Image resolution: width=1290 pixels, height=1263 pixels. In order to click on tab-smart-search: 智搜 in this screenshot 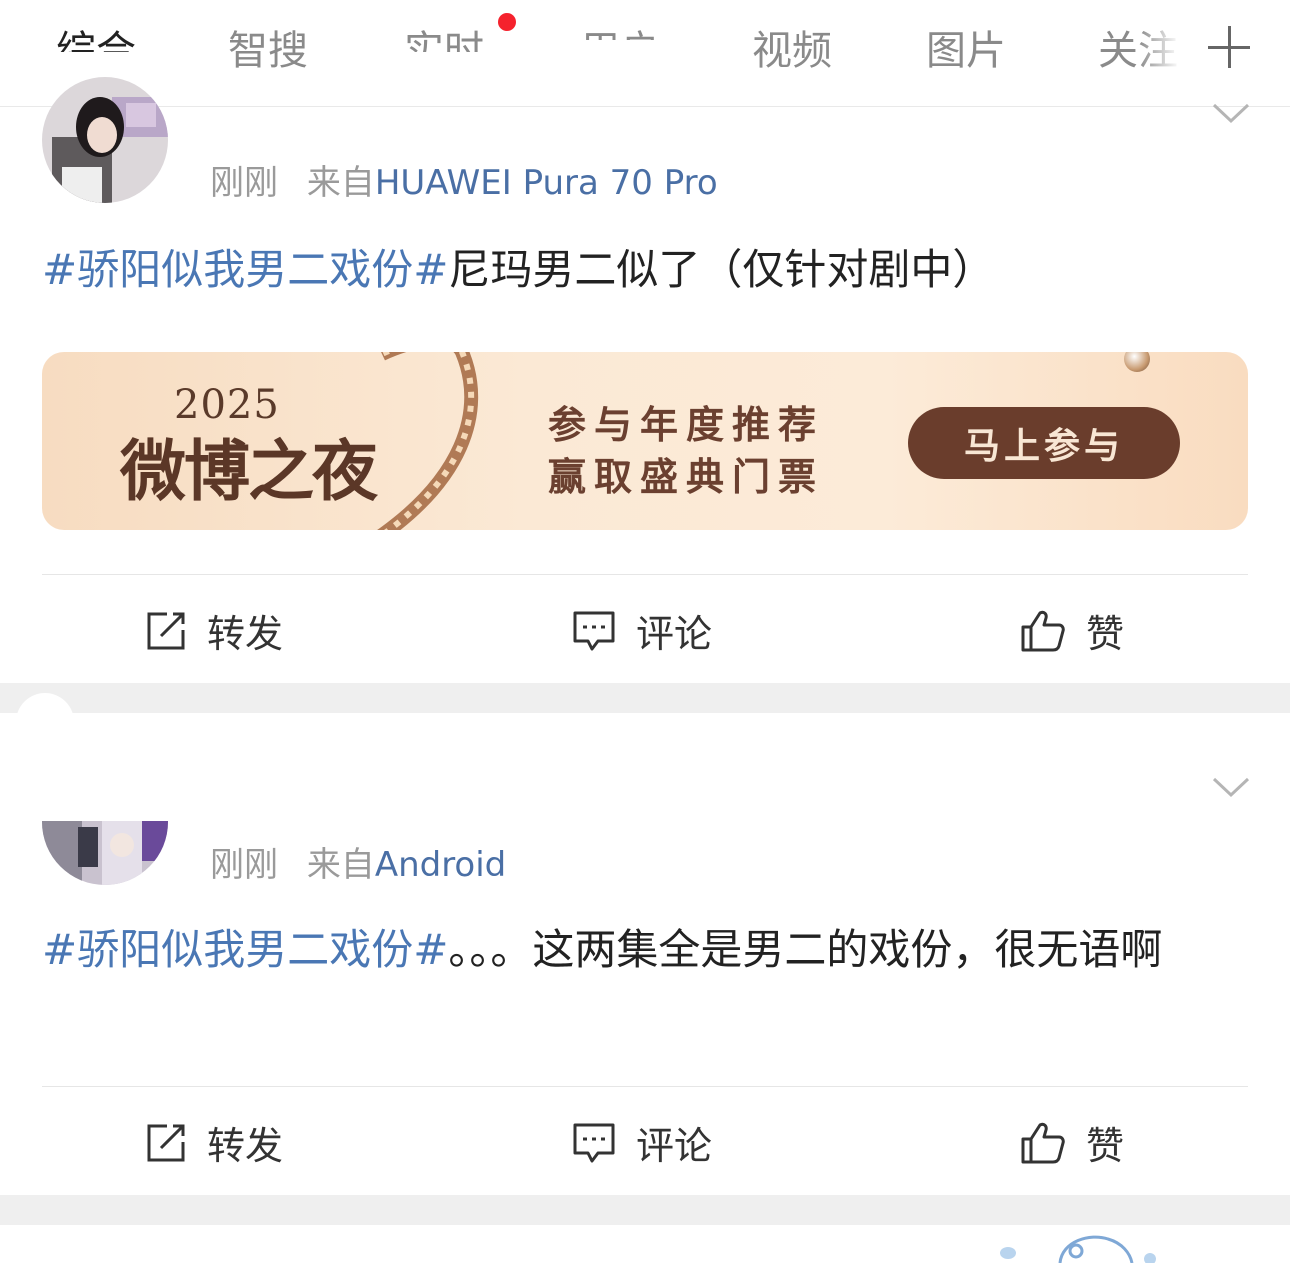, I will do `click(268, 47)`.